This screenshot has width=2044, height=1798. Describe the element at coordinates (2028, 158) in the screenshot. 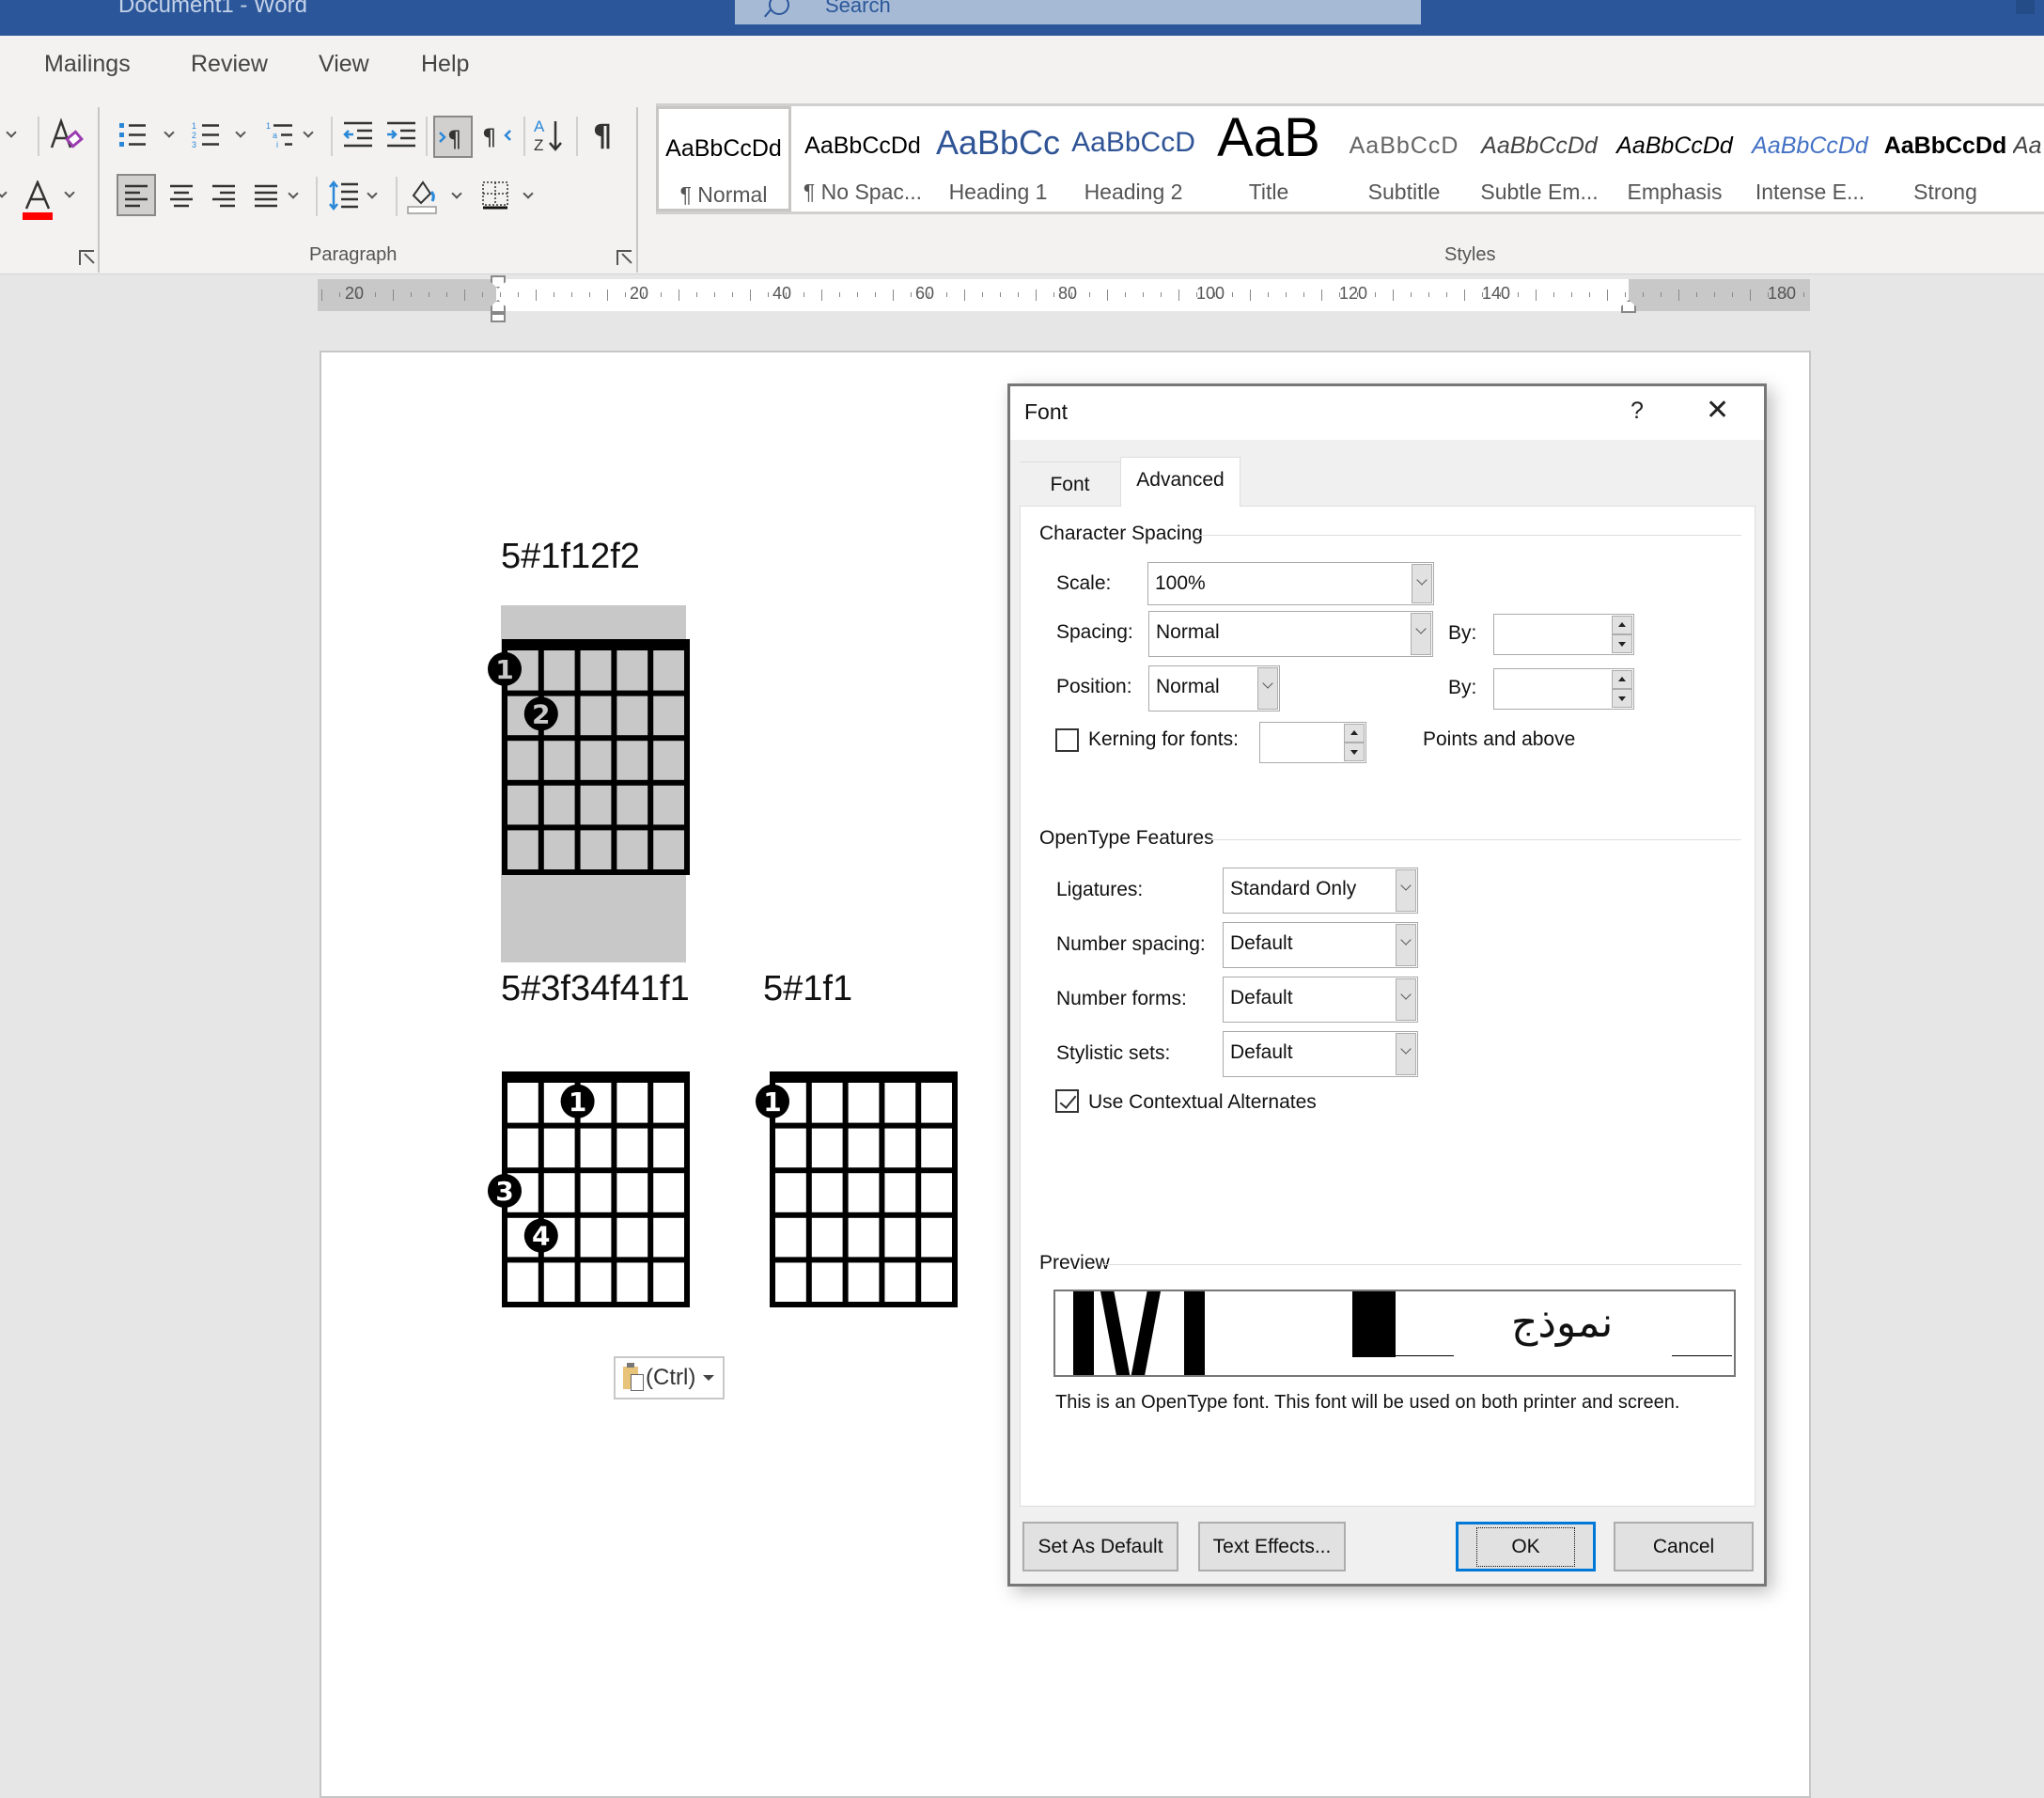

I see `style-quote: Aa` at that location.